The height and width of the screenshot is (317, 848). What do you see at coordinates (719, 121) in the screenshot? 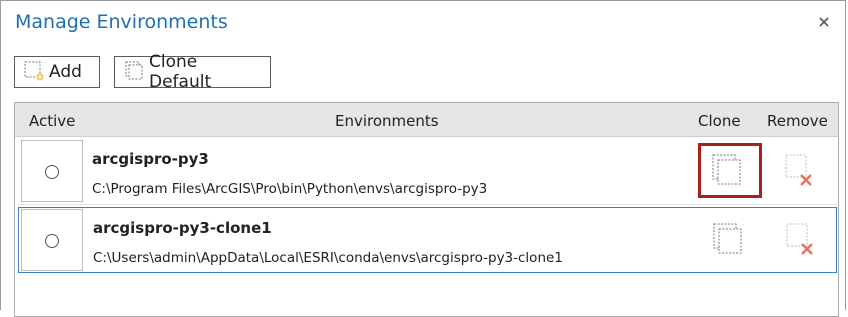
I see `column-header-clone: Clone` at bounding box center [719, 121].